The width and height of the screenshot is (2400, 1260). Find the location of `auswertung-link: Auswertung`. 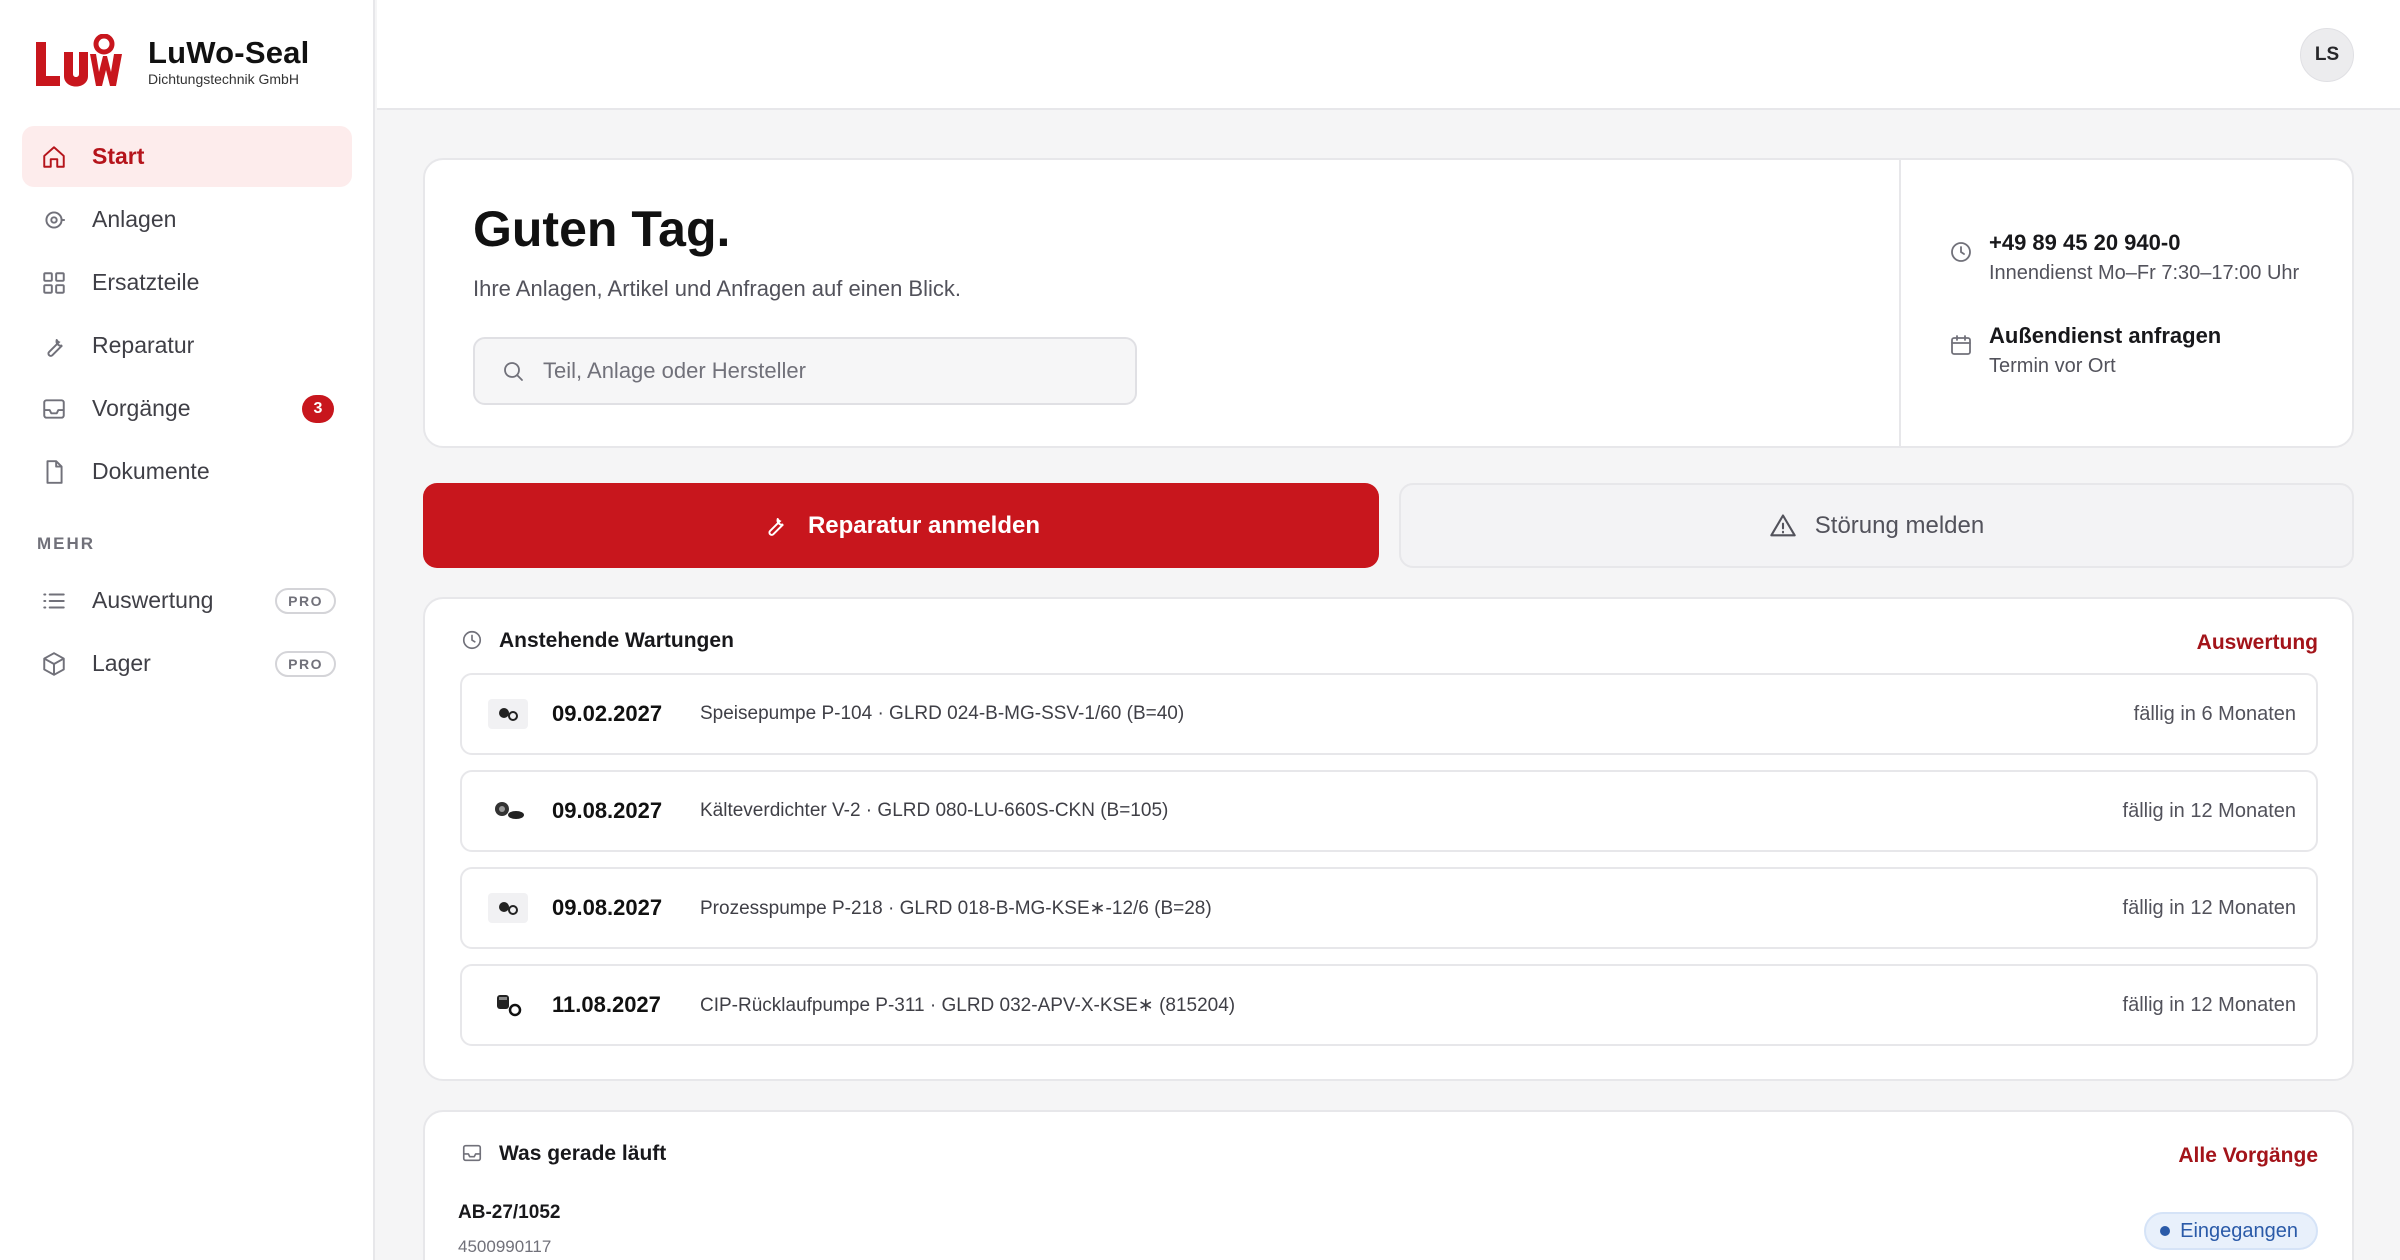

auswertung-link: Auswertung is located at coordinates (2257, 643).